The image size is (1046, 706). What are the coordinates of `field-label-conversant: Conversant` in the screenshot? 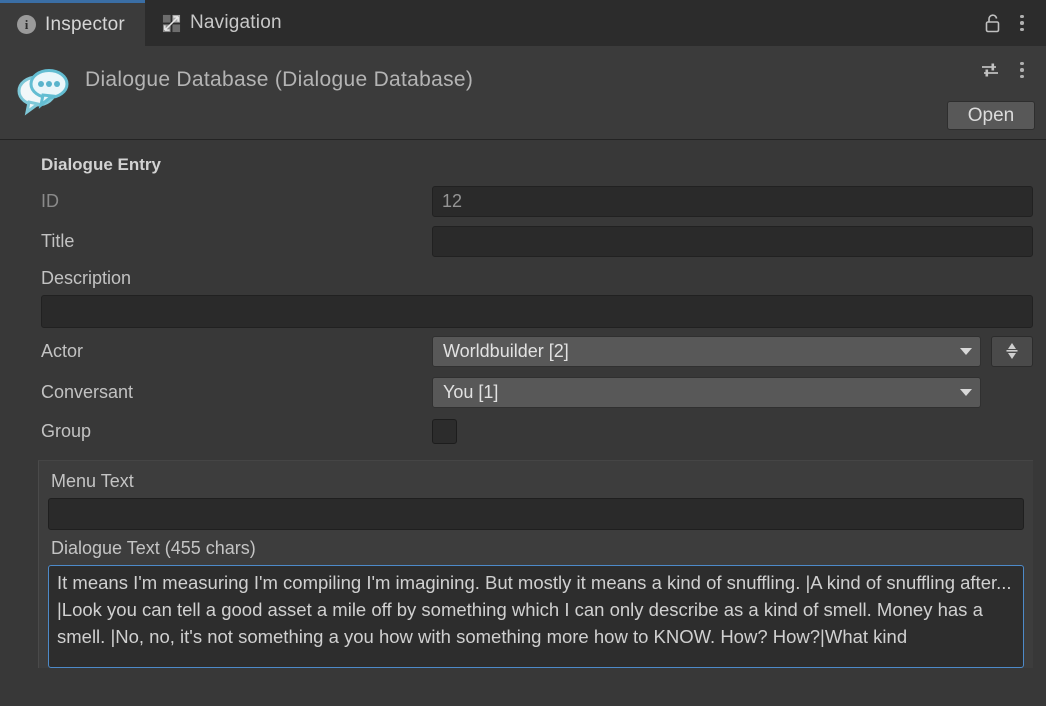 It's located at (87, 391).